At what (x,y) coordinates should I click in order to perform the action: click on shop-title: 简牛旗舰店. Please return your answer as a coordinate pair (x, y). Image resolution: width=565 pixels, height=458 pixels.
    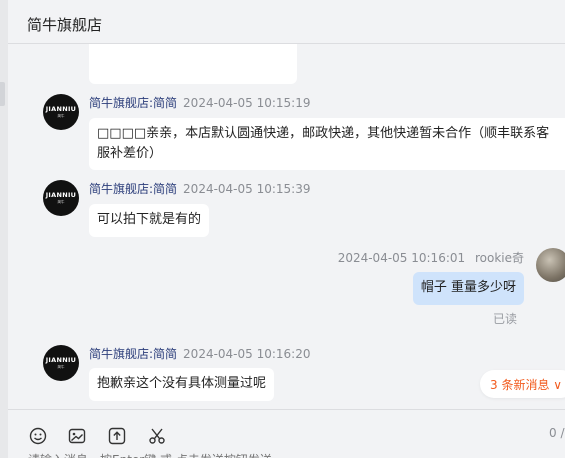
    Looking at the image, I should click on (65, 25).